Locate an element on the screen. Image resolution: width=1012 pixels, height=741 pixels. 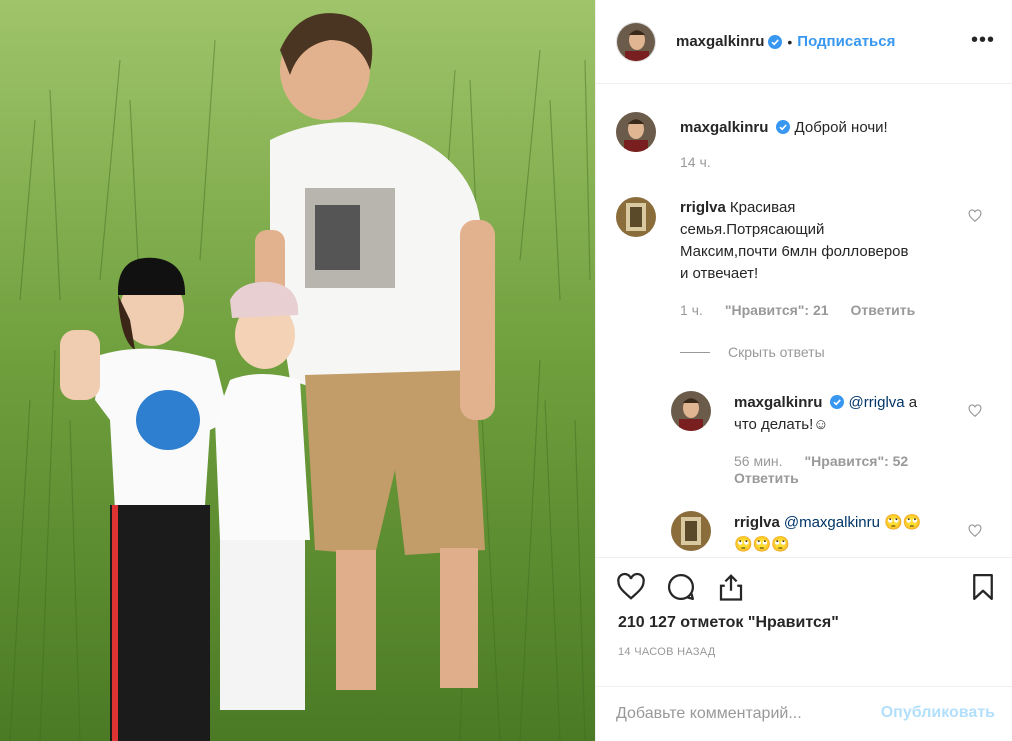
post-timestamp: 14 ЧАСОВ НАЗАД is located at coordinates (667, 652).